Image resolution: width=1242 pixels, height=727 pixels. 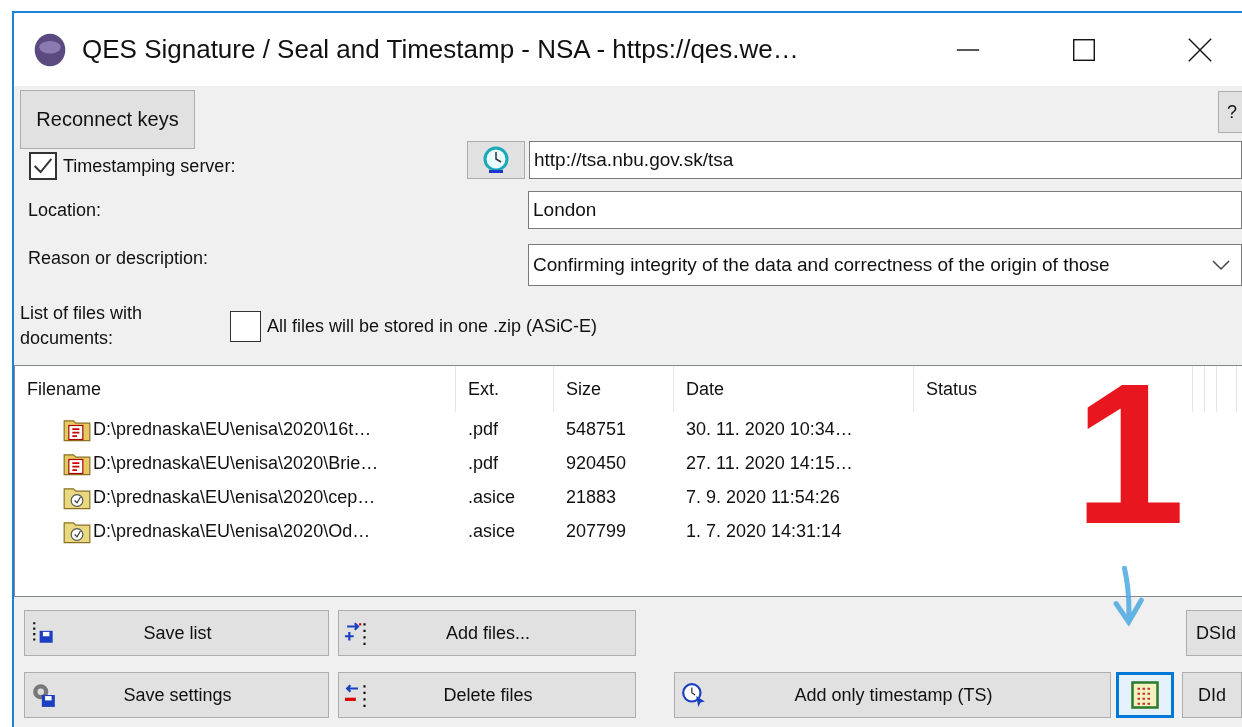 I want to click on table-cell-text: 7. 9. 2020 11:54:26, so click(x=763, y=497).